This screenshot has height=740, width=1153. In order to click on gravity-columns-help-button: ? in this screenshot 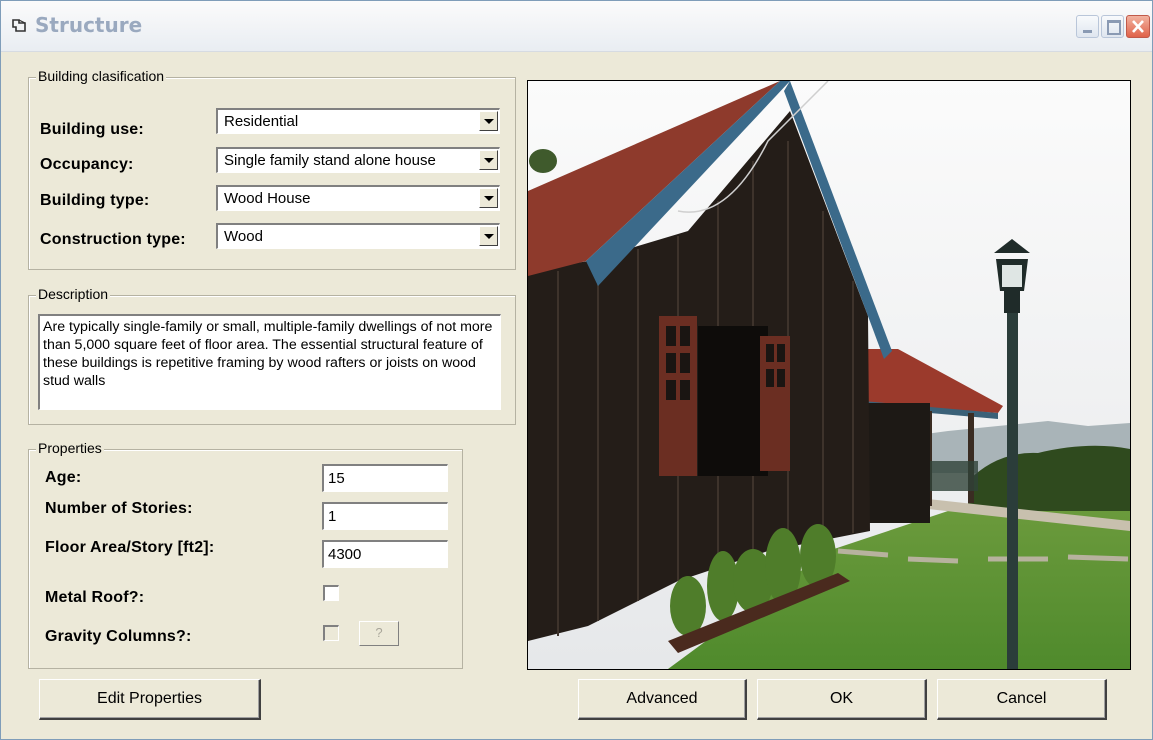, I will do `click(379, 633)`.